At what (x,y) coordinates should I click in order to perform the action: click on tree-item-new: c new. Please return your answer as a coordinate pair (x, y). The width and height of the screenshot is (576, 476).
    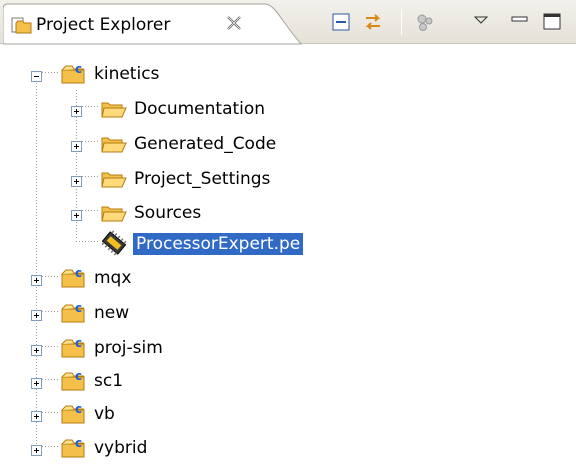
    Looking at the image, I should click on (288, 312).